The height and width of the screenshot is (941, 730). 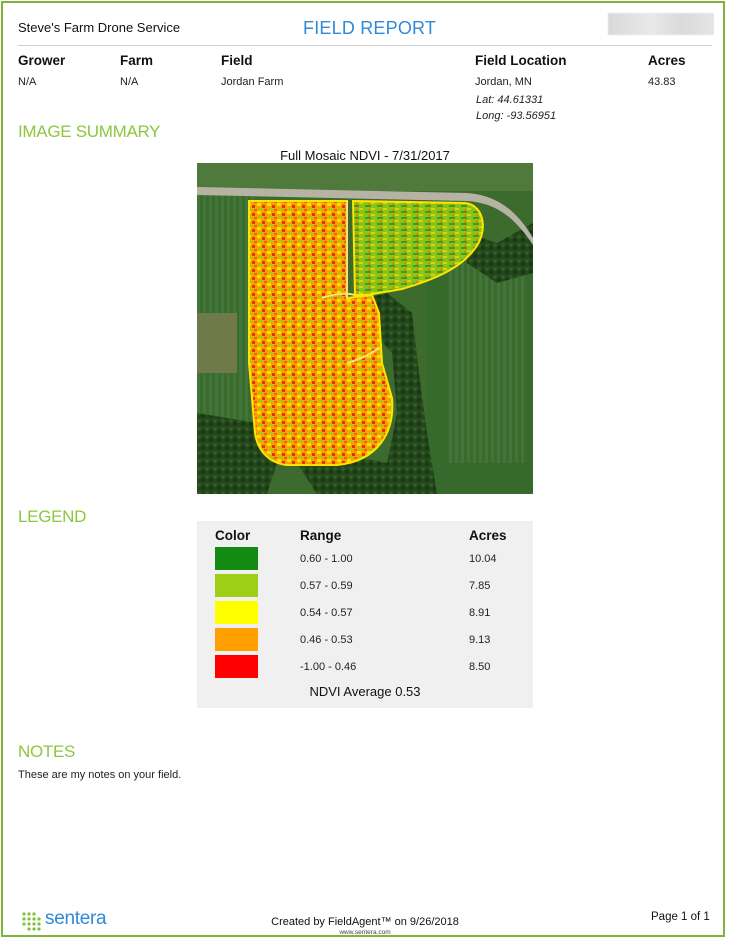 I want to click on notes-text: These are my notes on your field., so click(x=100, y=775).